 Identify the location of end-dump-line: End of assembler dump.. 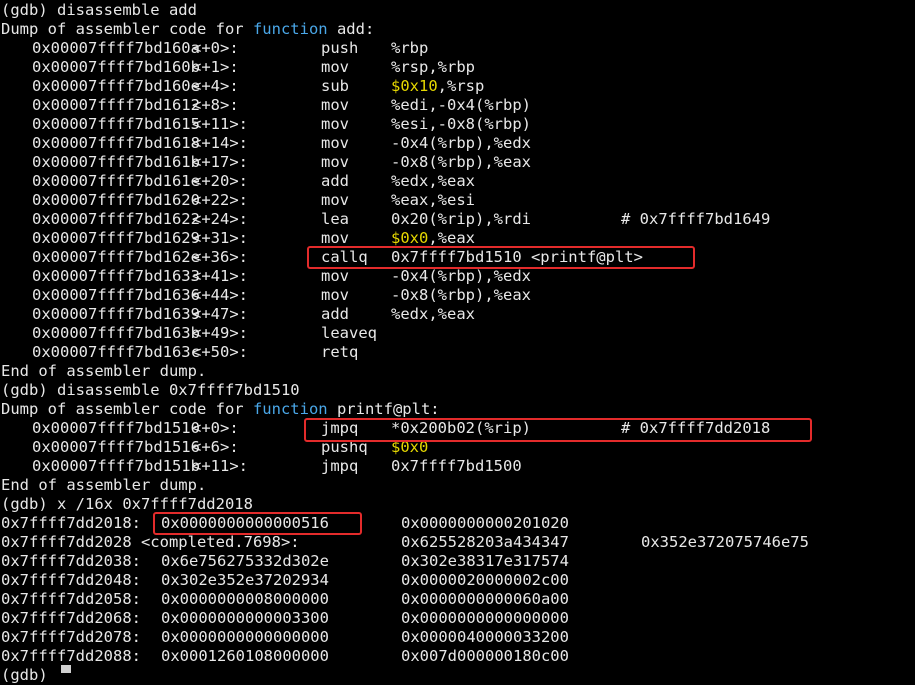
(104, 371).